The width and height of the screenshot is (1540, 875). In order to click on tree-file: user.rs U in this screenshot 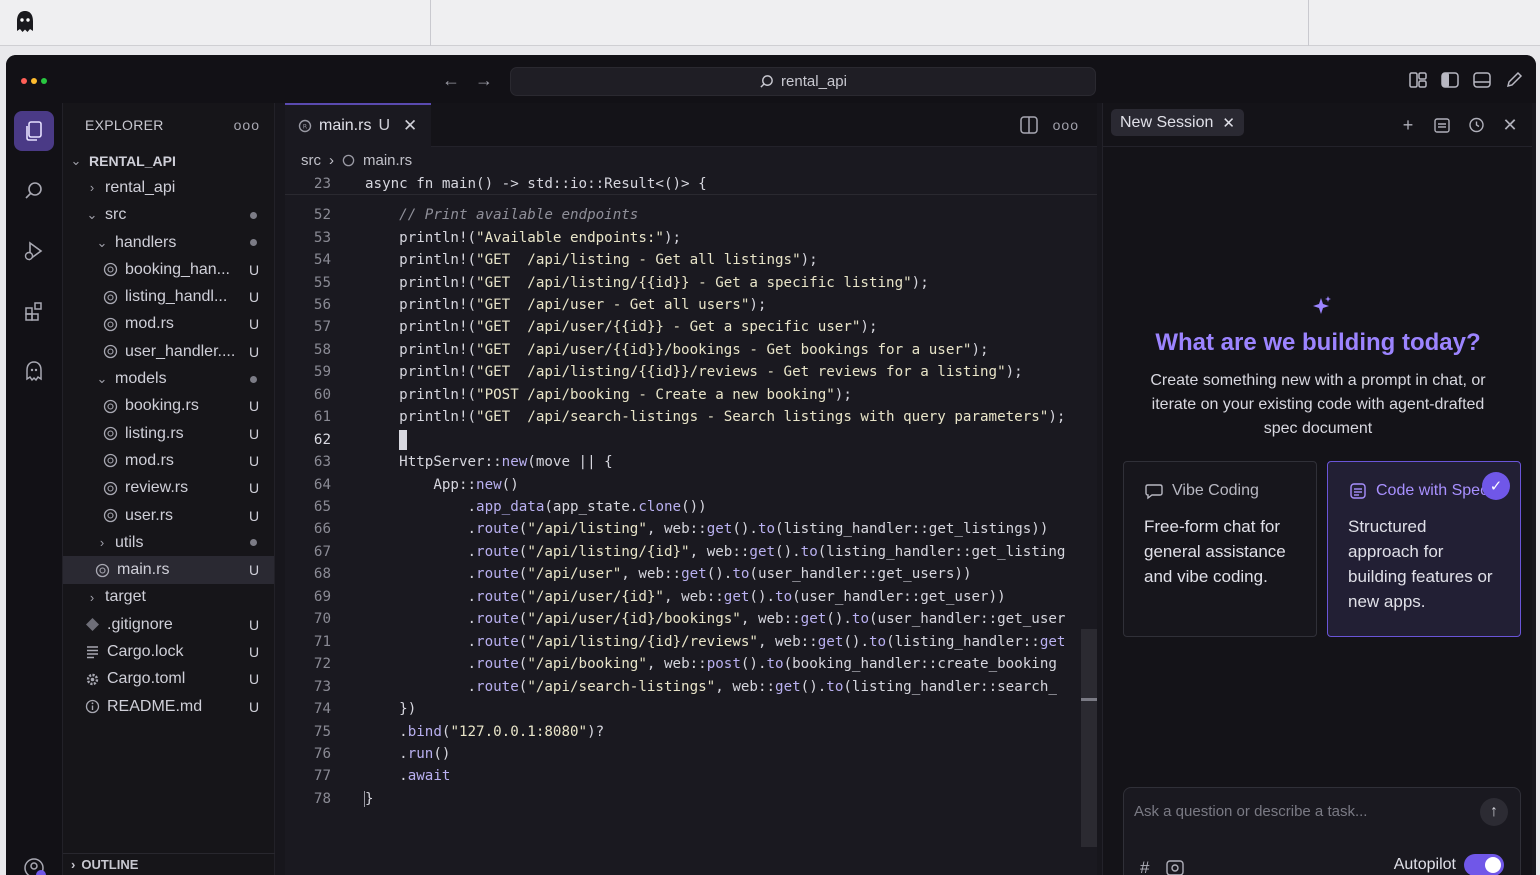, I will do `click(168, 515)`.